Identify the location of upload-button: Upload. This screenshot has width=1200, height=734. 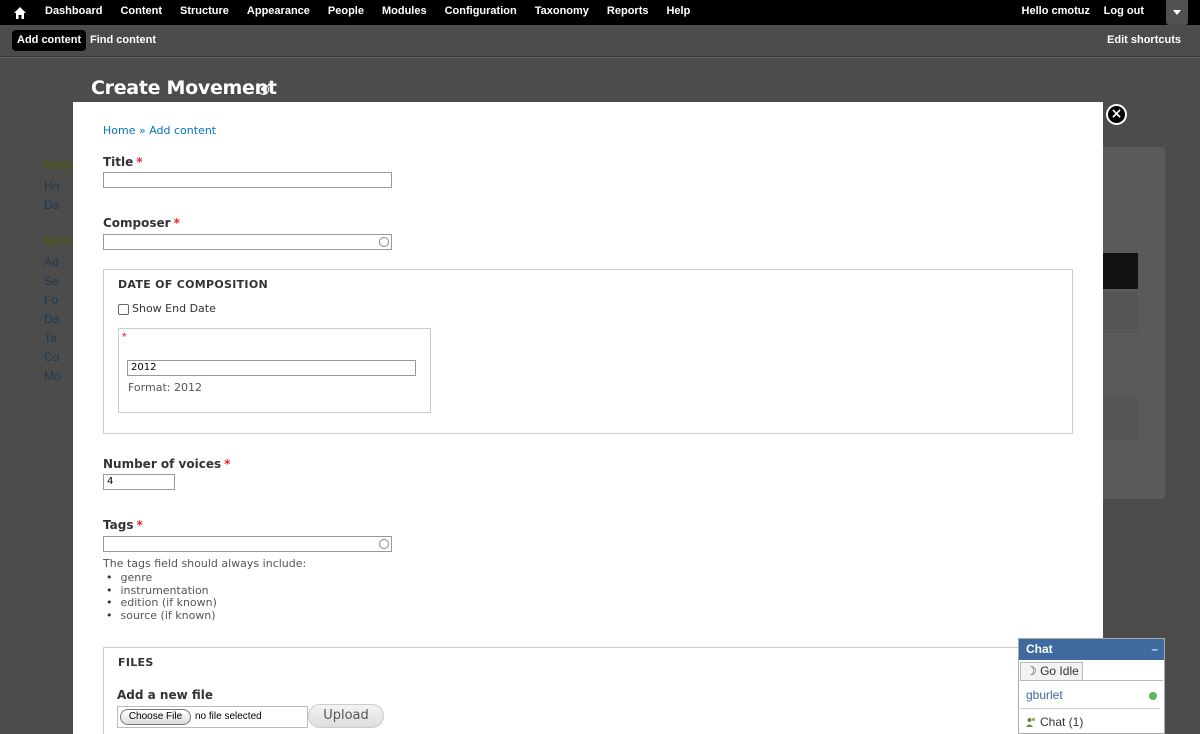
(346, 716).